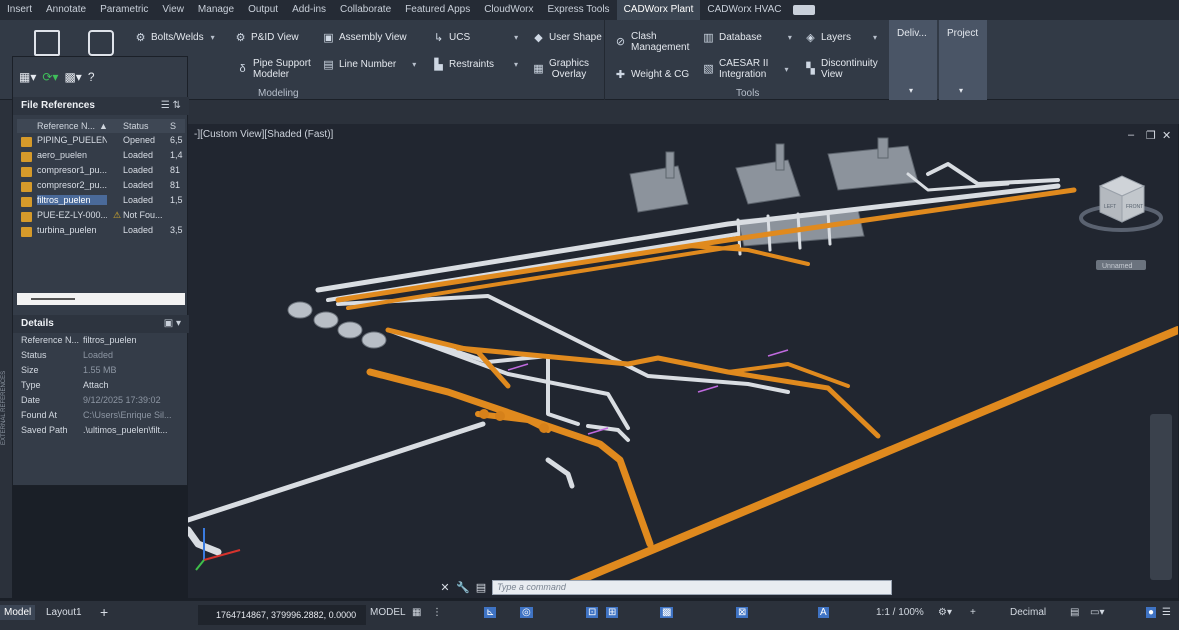  I want to click on selection-cycling-icon: ⊠, so click(742, 612).